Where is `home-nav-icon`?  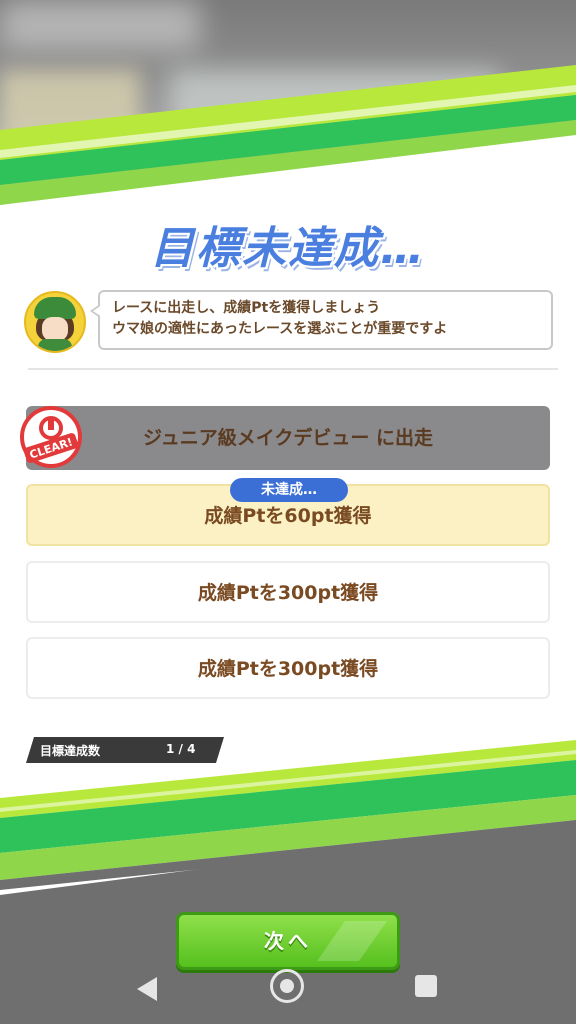
home-nav-icon is located at coordinates (287, 986).